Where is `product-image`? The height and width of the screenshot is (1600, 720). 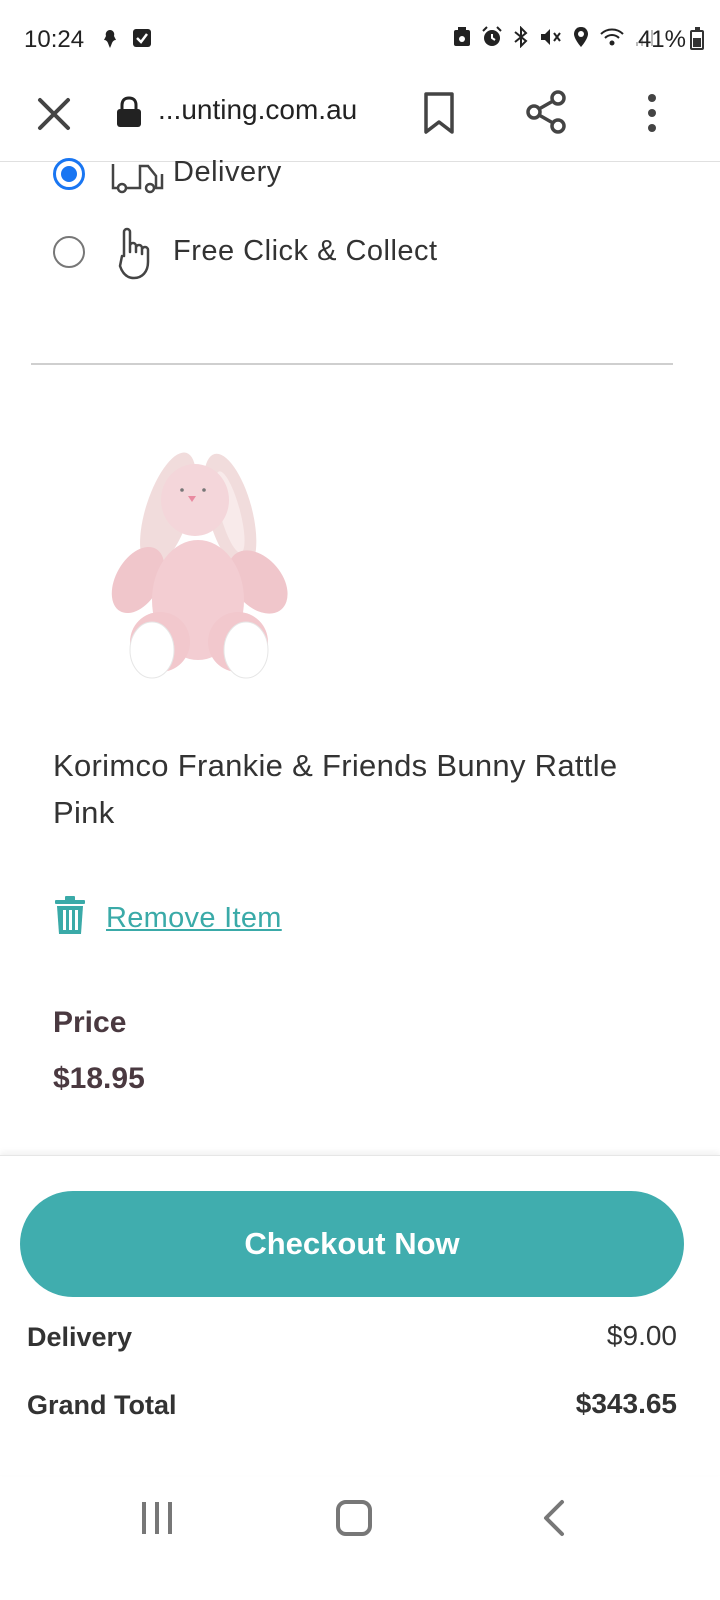
product-image is located at coordinates (200, 555).